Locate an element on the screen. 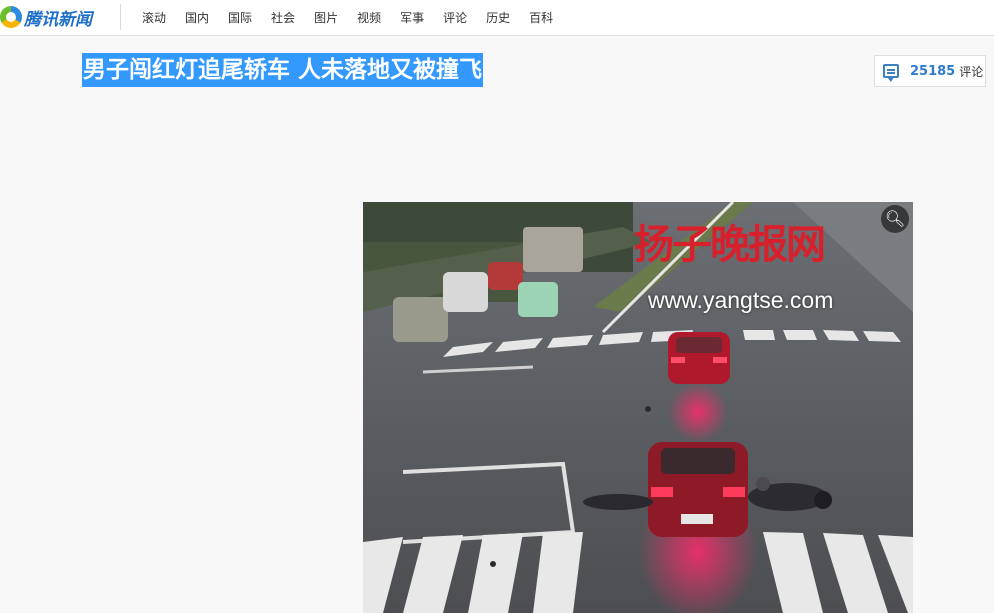 Image resolution: width=994 pixels, height=613 pixels. nav-item-domestic: 国内 is located at coordinates (197, 17).